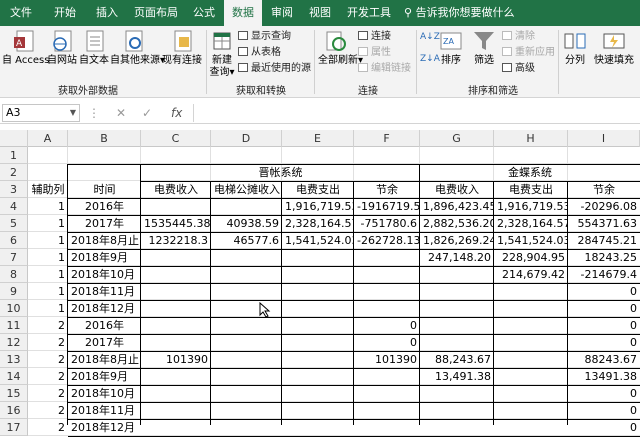 Image resolution: width=640 pixels, height=437 pixels. What do you see at coordinates (14, 342) in the screenshot?
I see `row-header-12: 12` at bounding box center [14, 342].